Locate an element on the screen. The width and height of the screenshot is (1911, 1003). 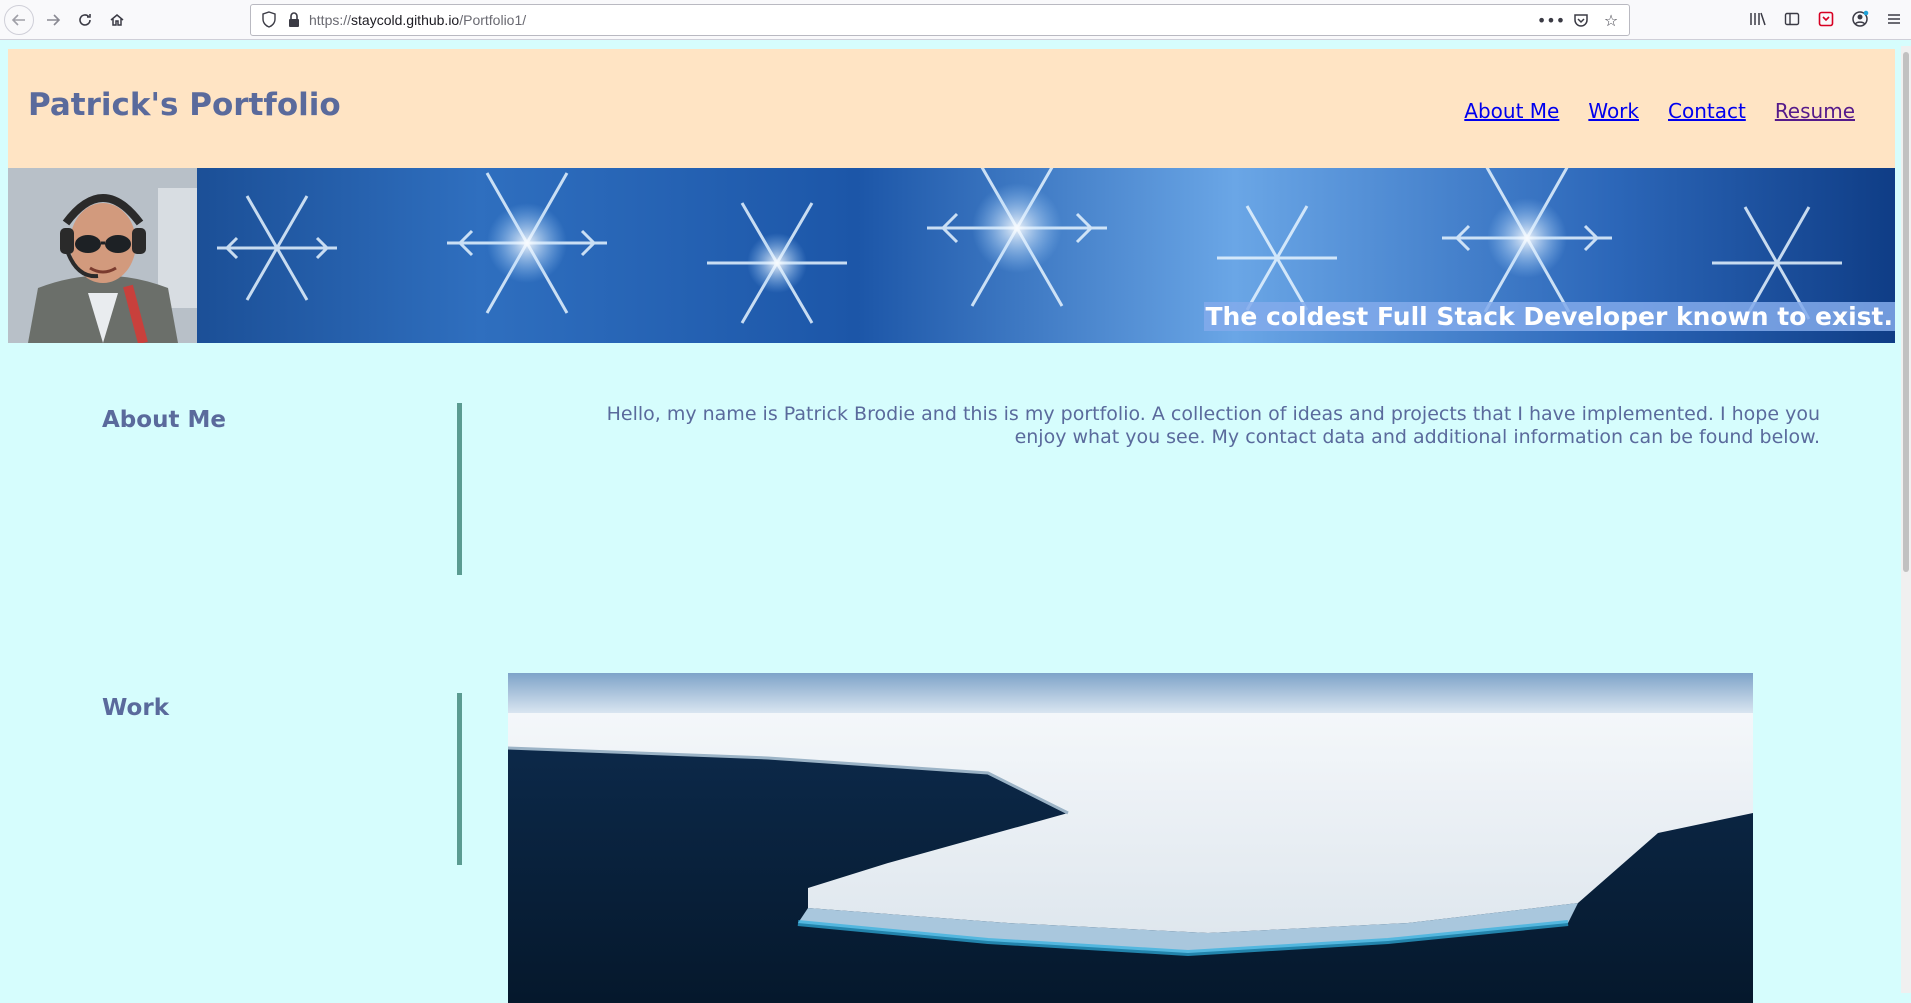
forward-arrow-icon is located at coordinates (53, 20).